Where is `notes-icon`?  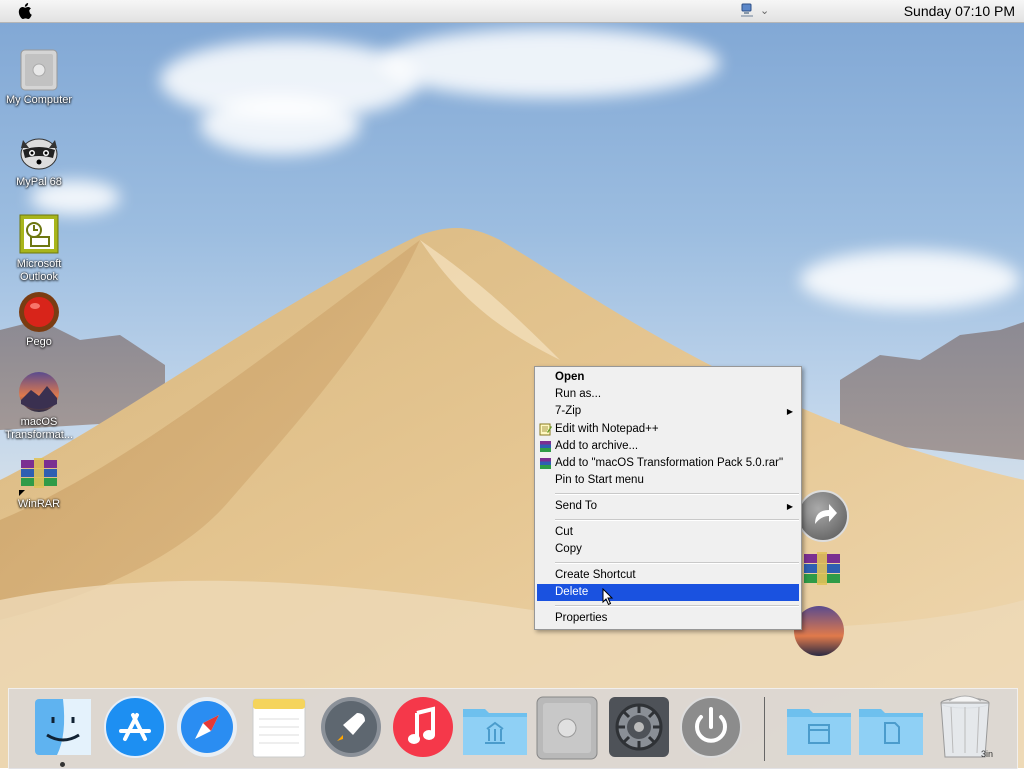 notes-icon is located at coordinates (279, 728).